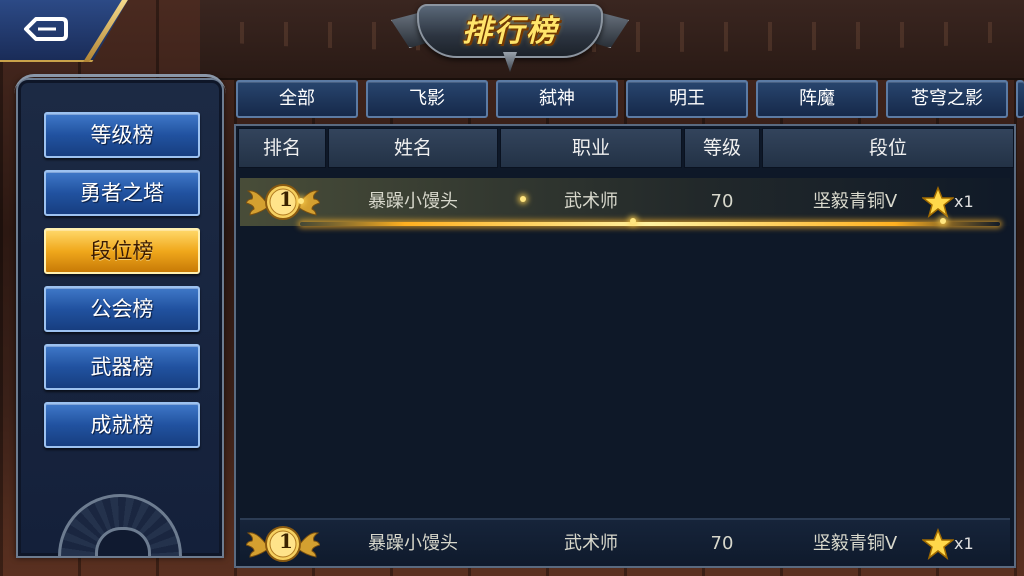 This screenshot has height=576, width=1024. Describe the element at coordinates (855, 543) in the screenshot. I see `my-tier: 坚毅青铜V` at that location.